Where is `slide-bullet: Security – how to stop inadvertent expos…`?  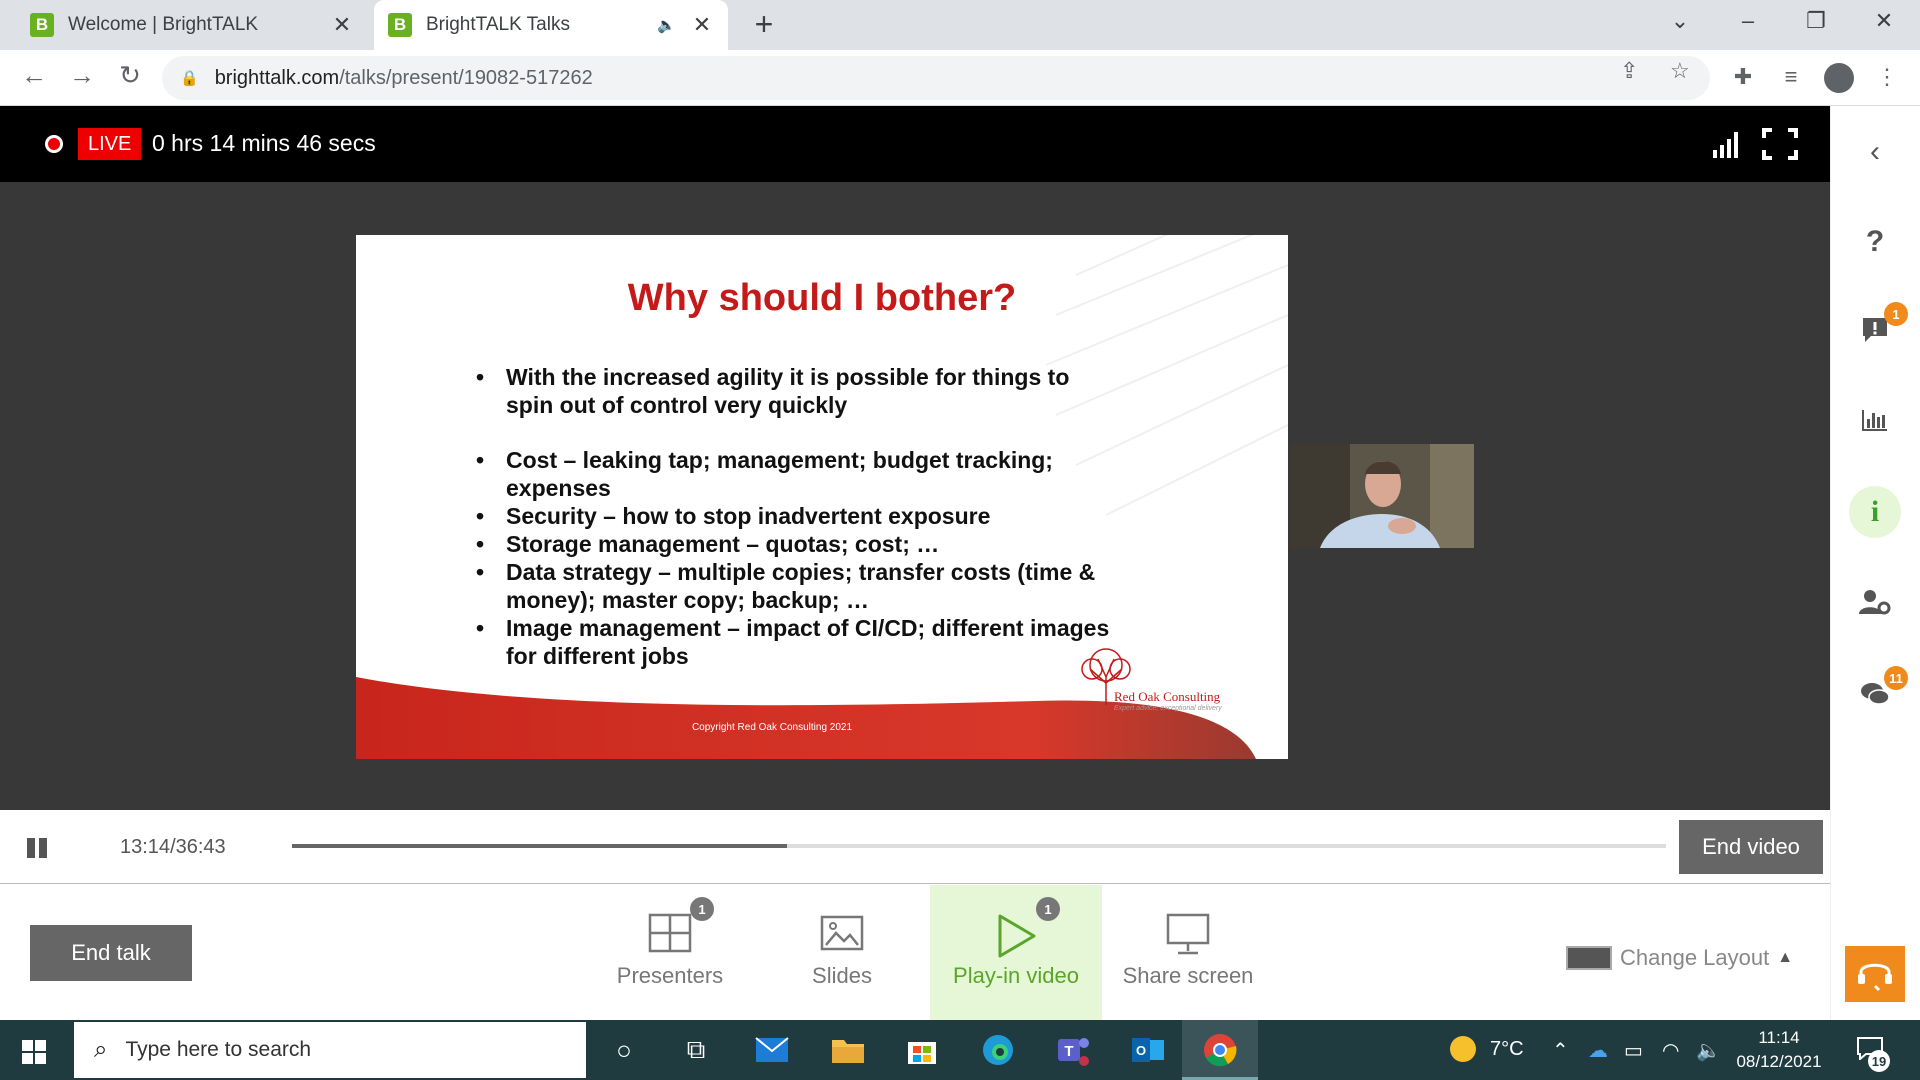
slide-bullet: Security – how to stop inadvertent expos… is located at coordinates (796, 516).